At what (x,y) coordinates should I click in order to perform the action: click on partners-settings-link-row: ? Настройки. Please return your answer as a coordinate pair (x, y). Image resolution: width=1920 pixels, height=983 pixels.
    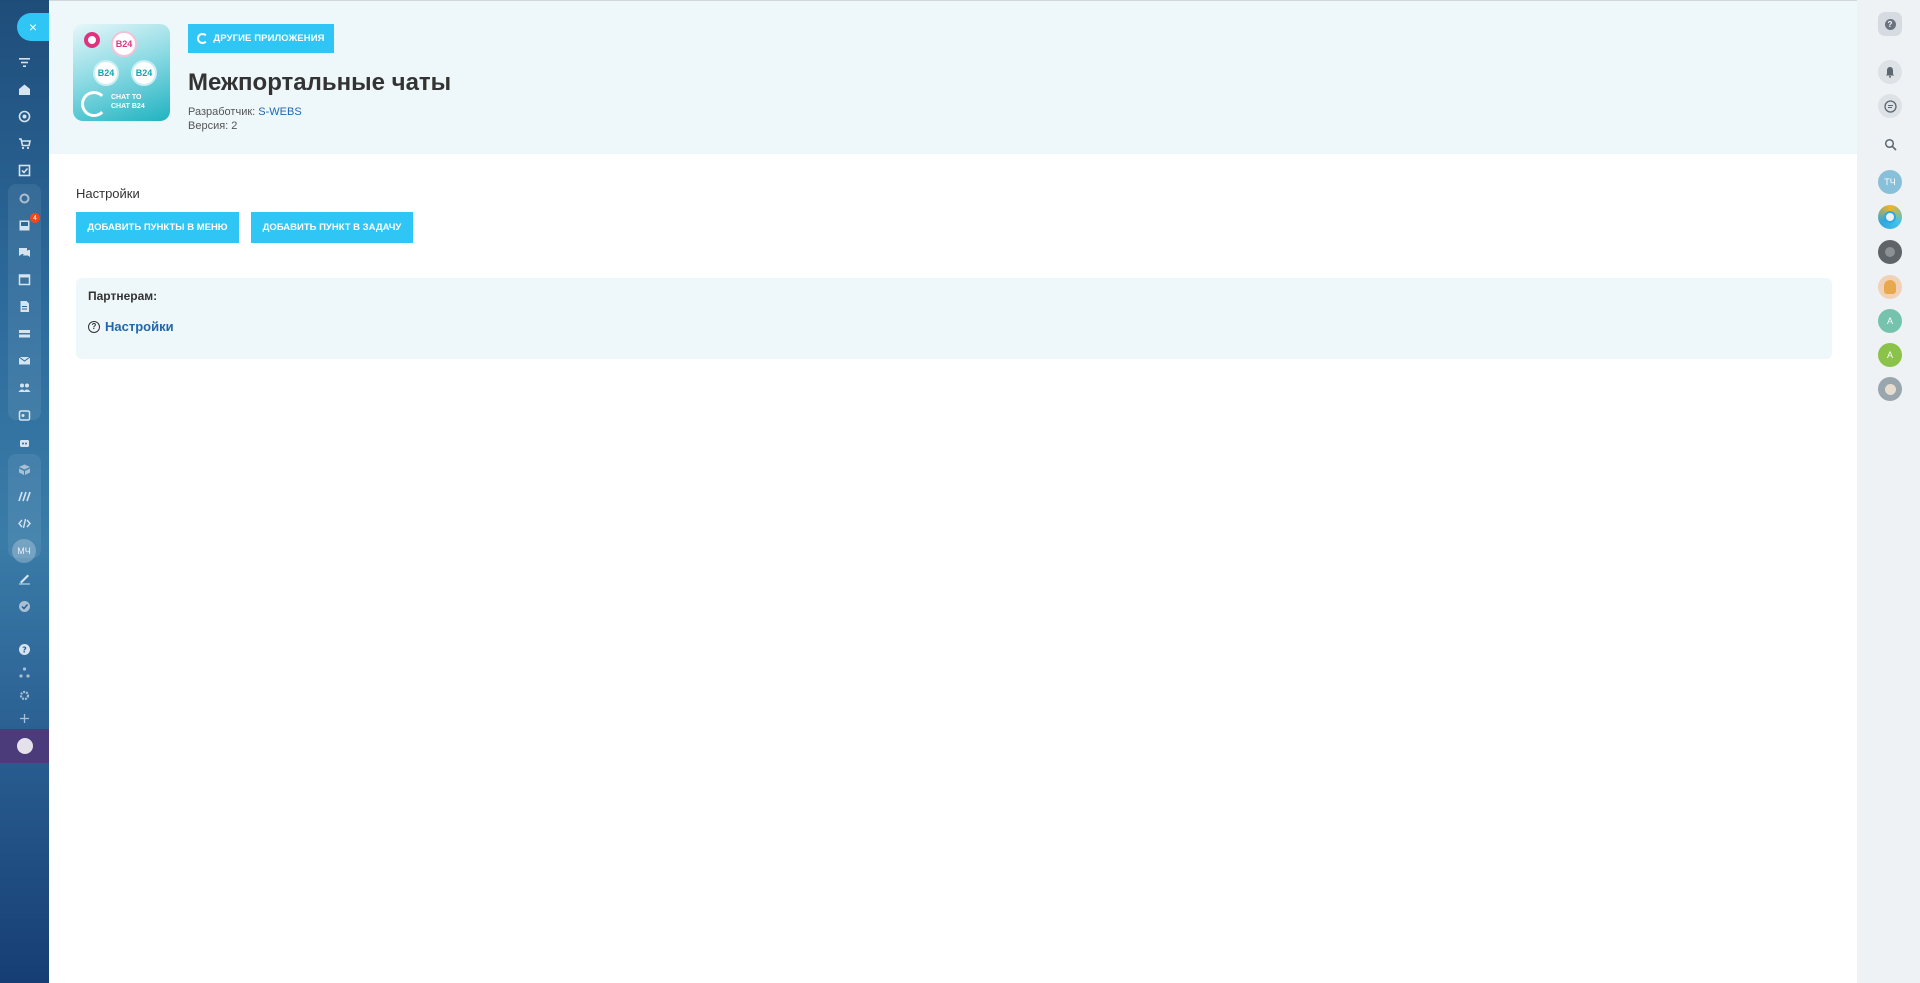
    Looking at the image, I should click on (131, 326).